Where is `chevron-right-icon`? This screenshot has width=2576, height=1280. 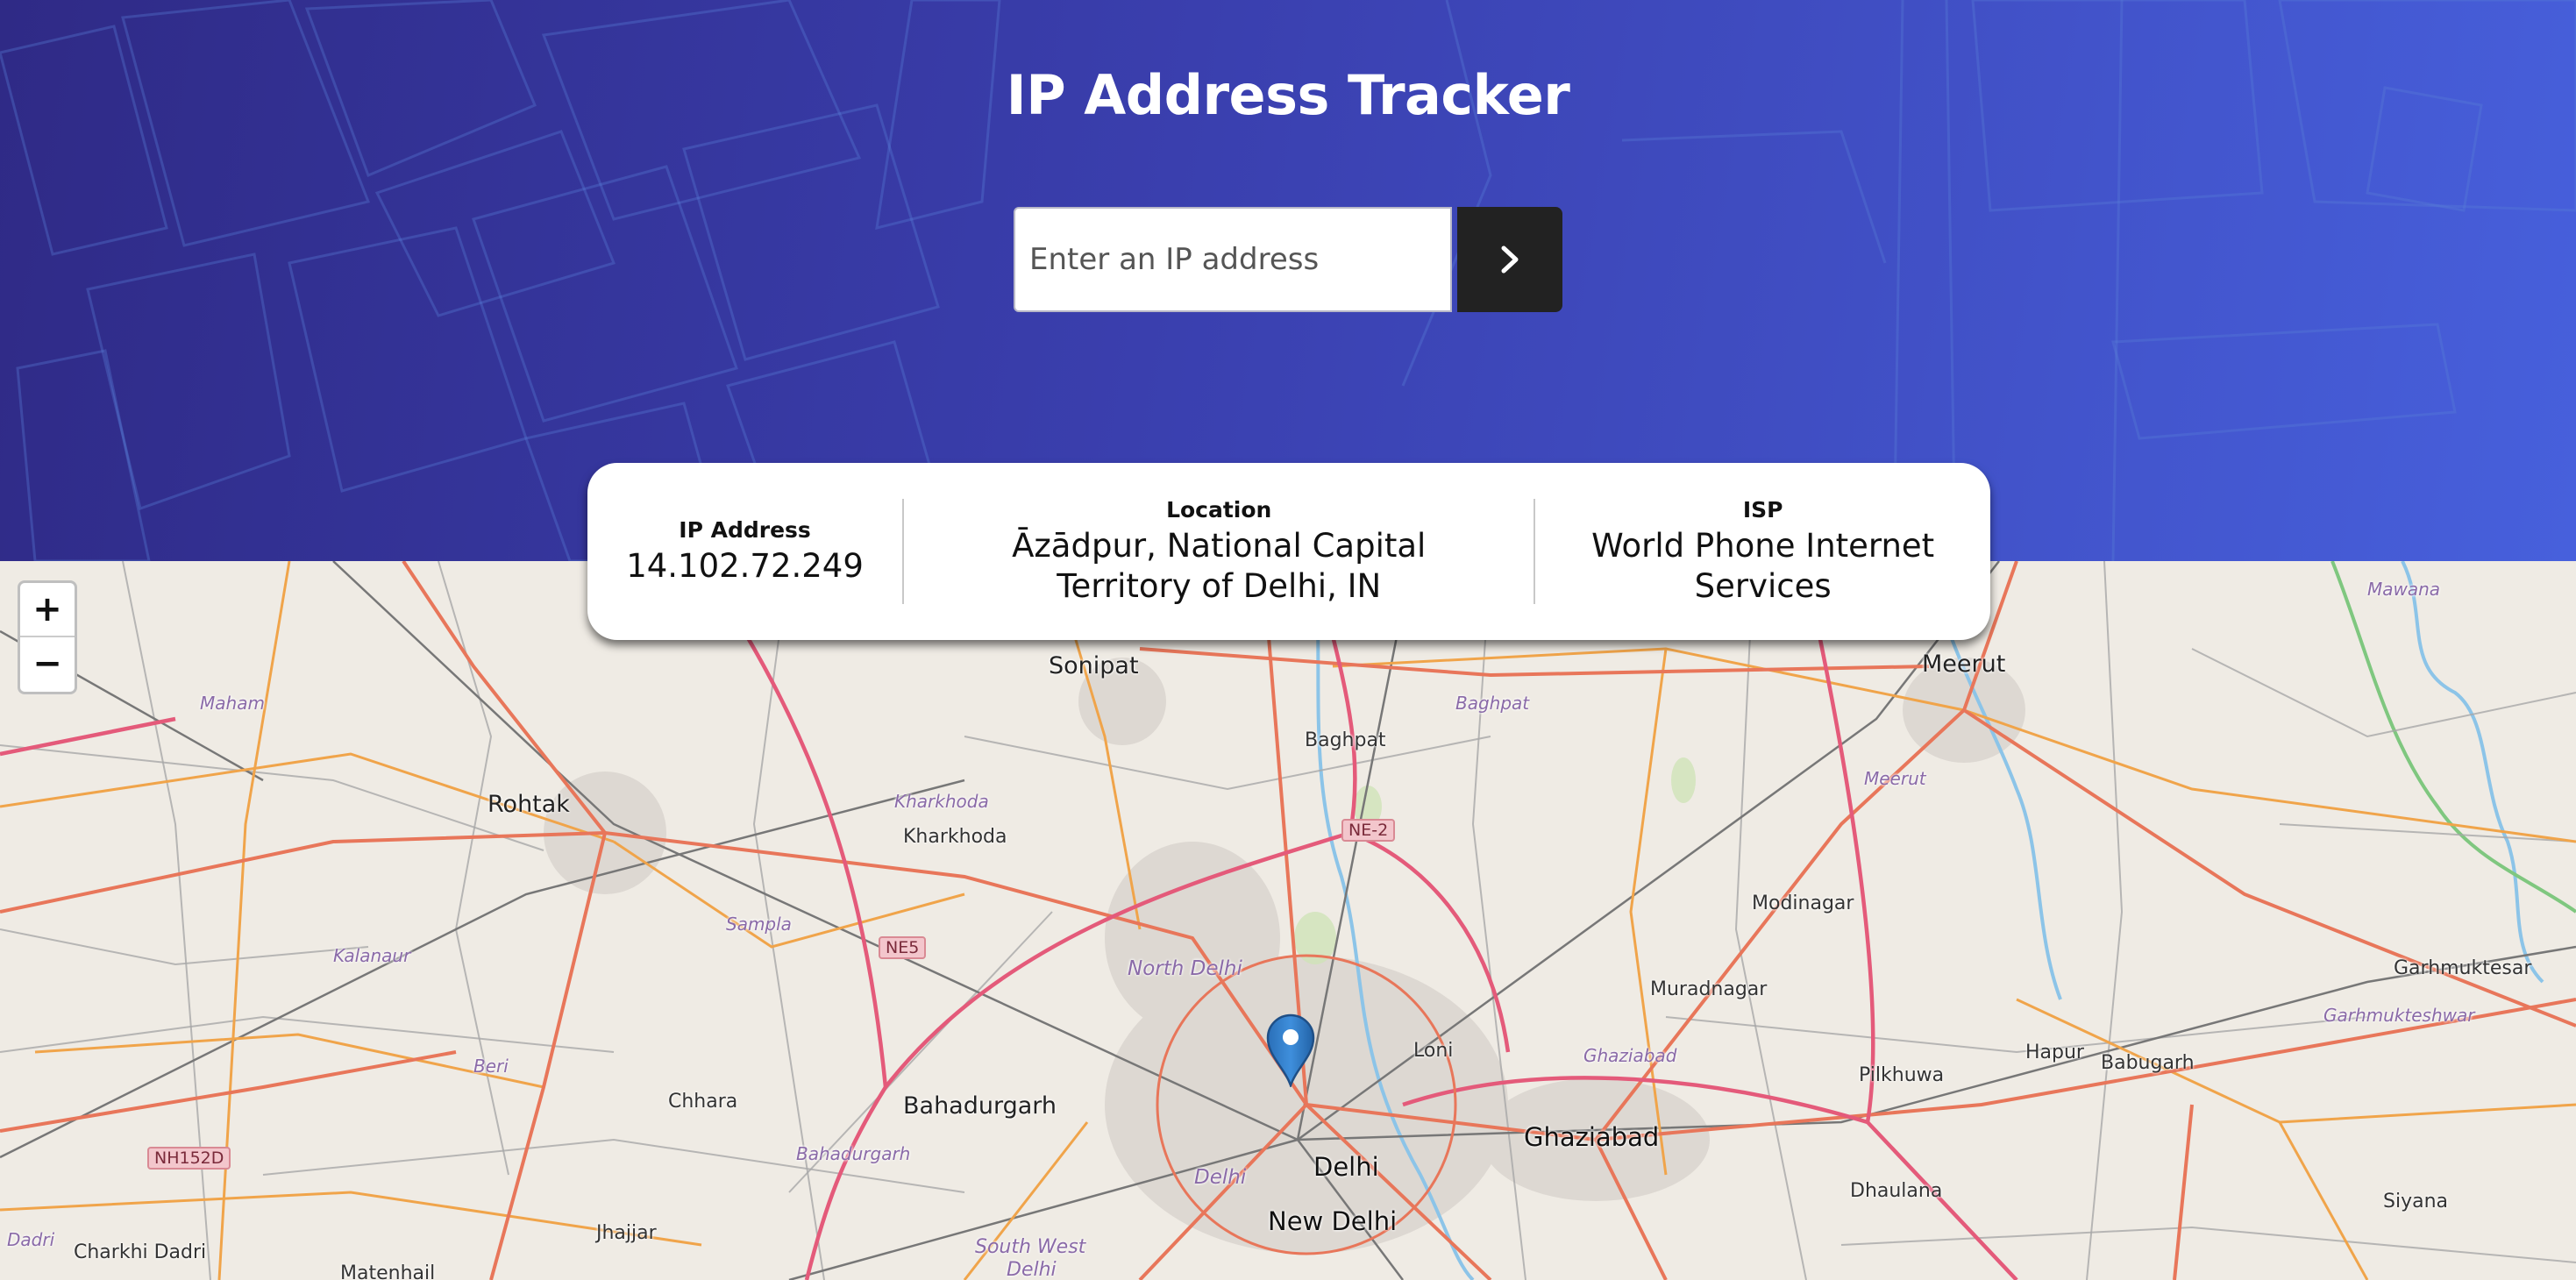 chevron-right-icon is located at coordinates (1510, 259).